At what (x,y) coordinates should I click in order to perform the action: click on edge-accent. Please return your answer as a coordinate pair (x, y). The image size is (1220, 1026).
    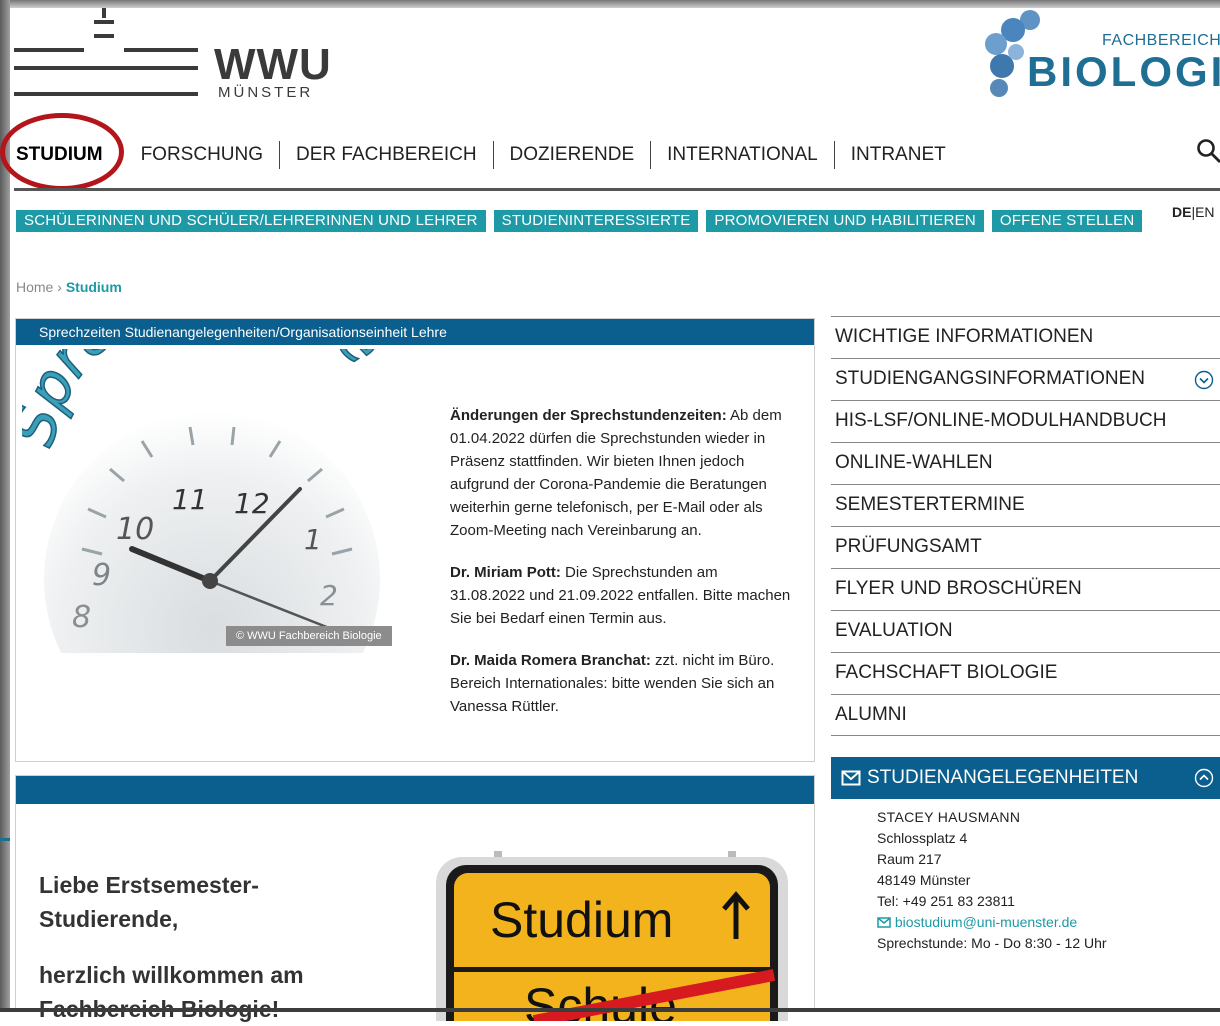
    Looking at the image, I should click on (5, 839).